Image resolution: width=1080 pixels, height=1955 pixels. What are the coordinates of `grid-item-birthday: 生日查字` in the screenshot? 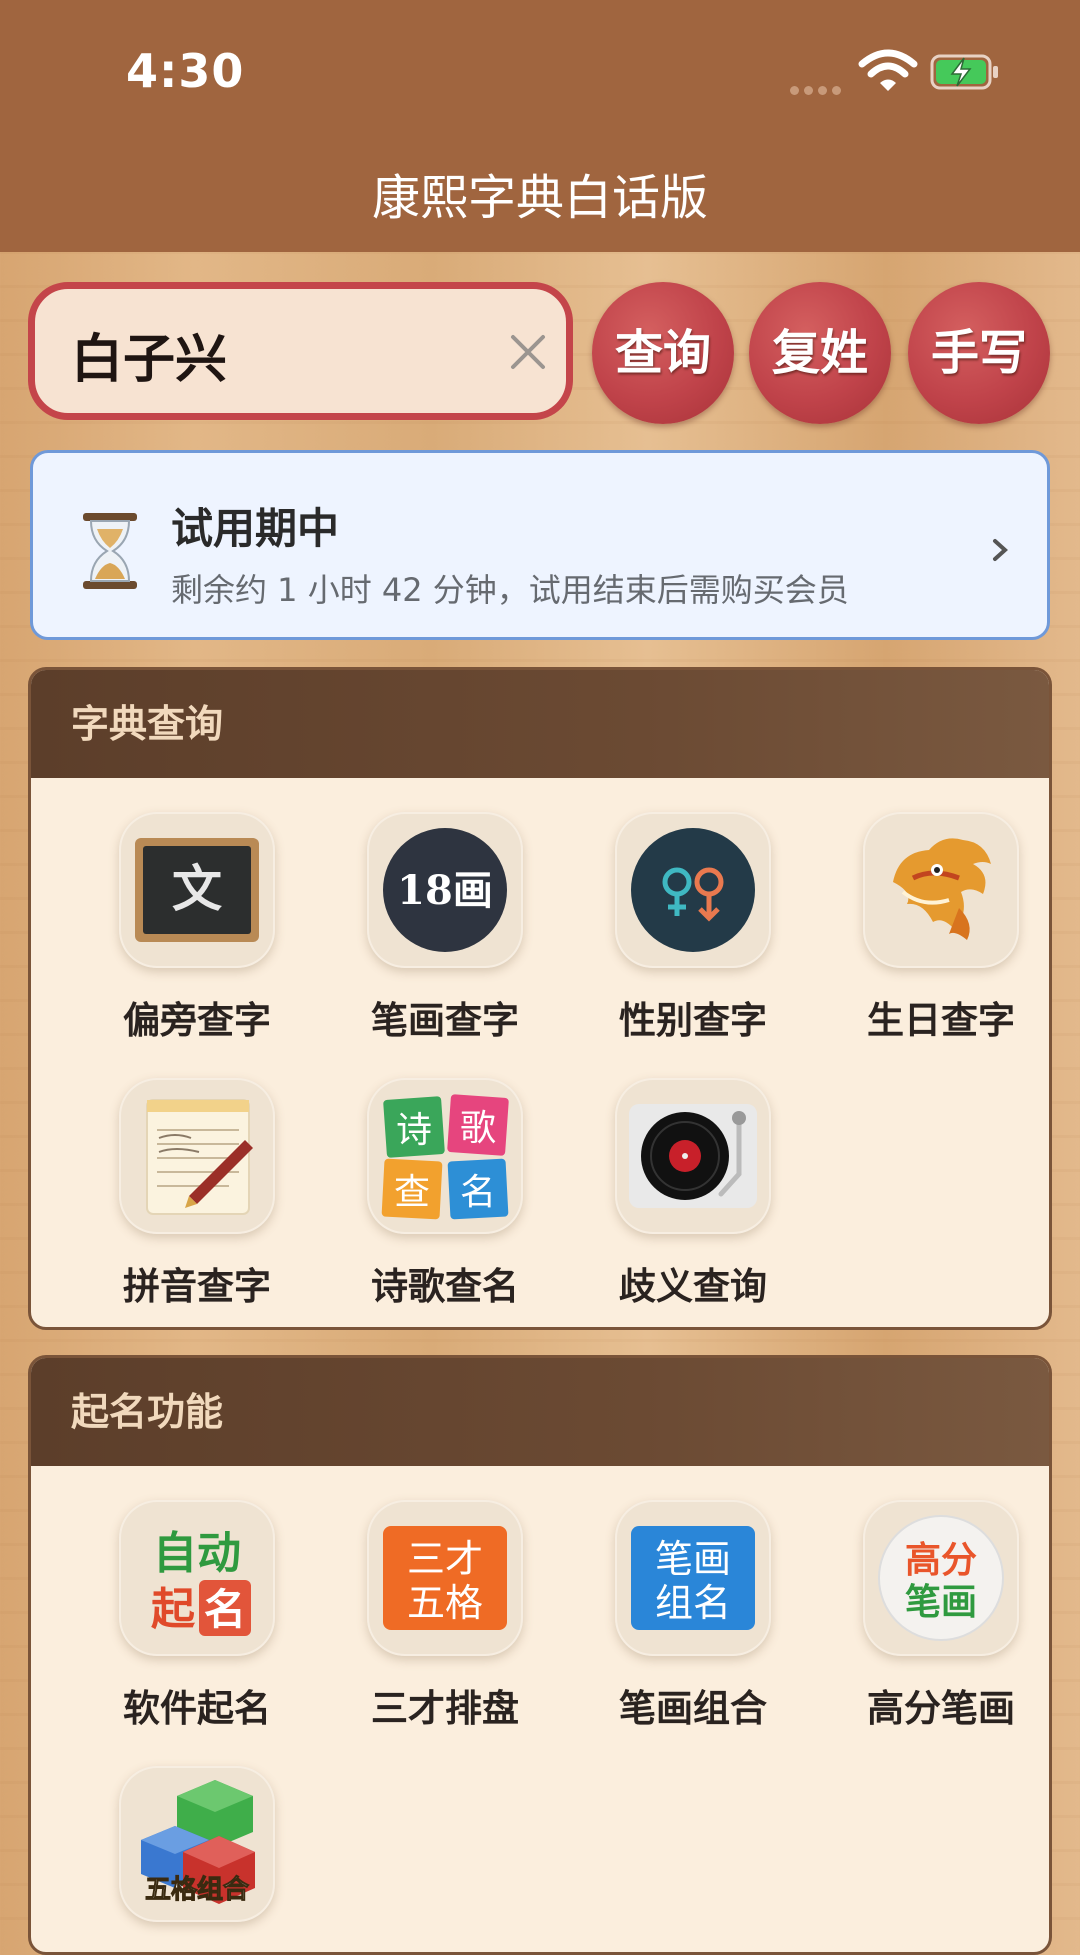 It's located at (941, 928).